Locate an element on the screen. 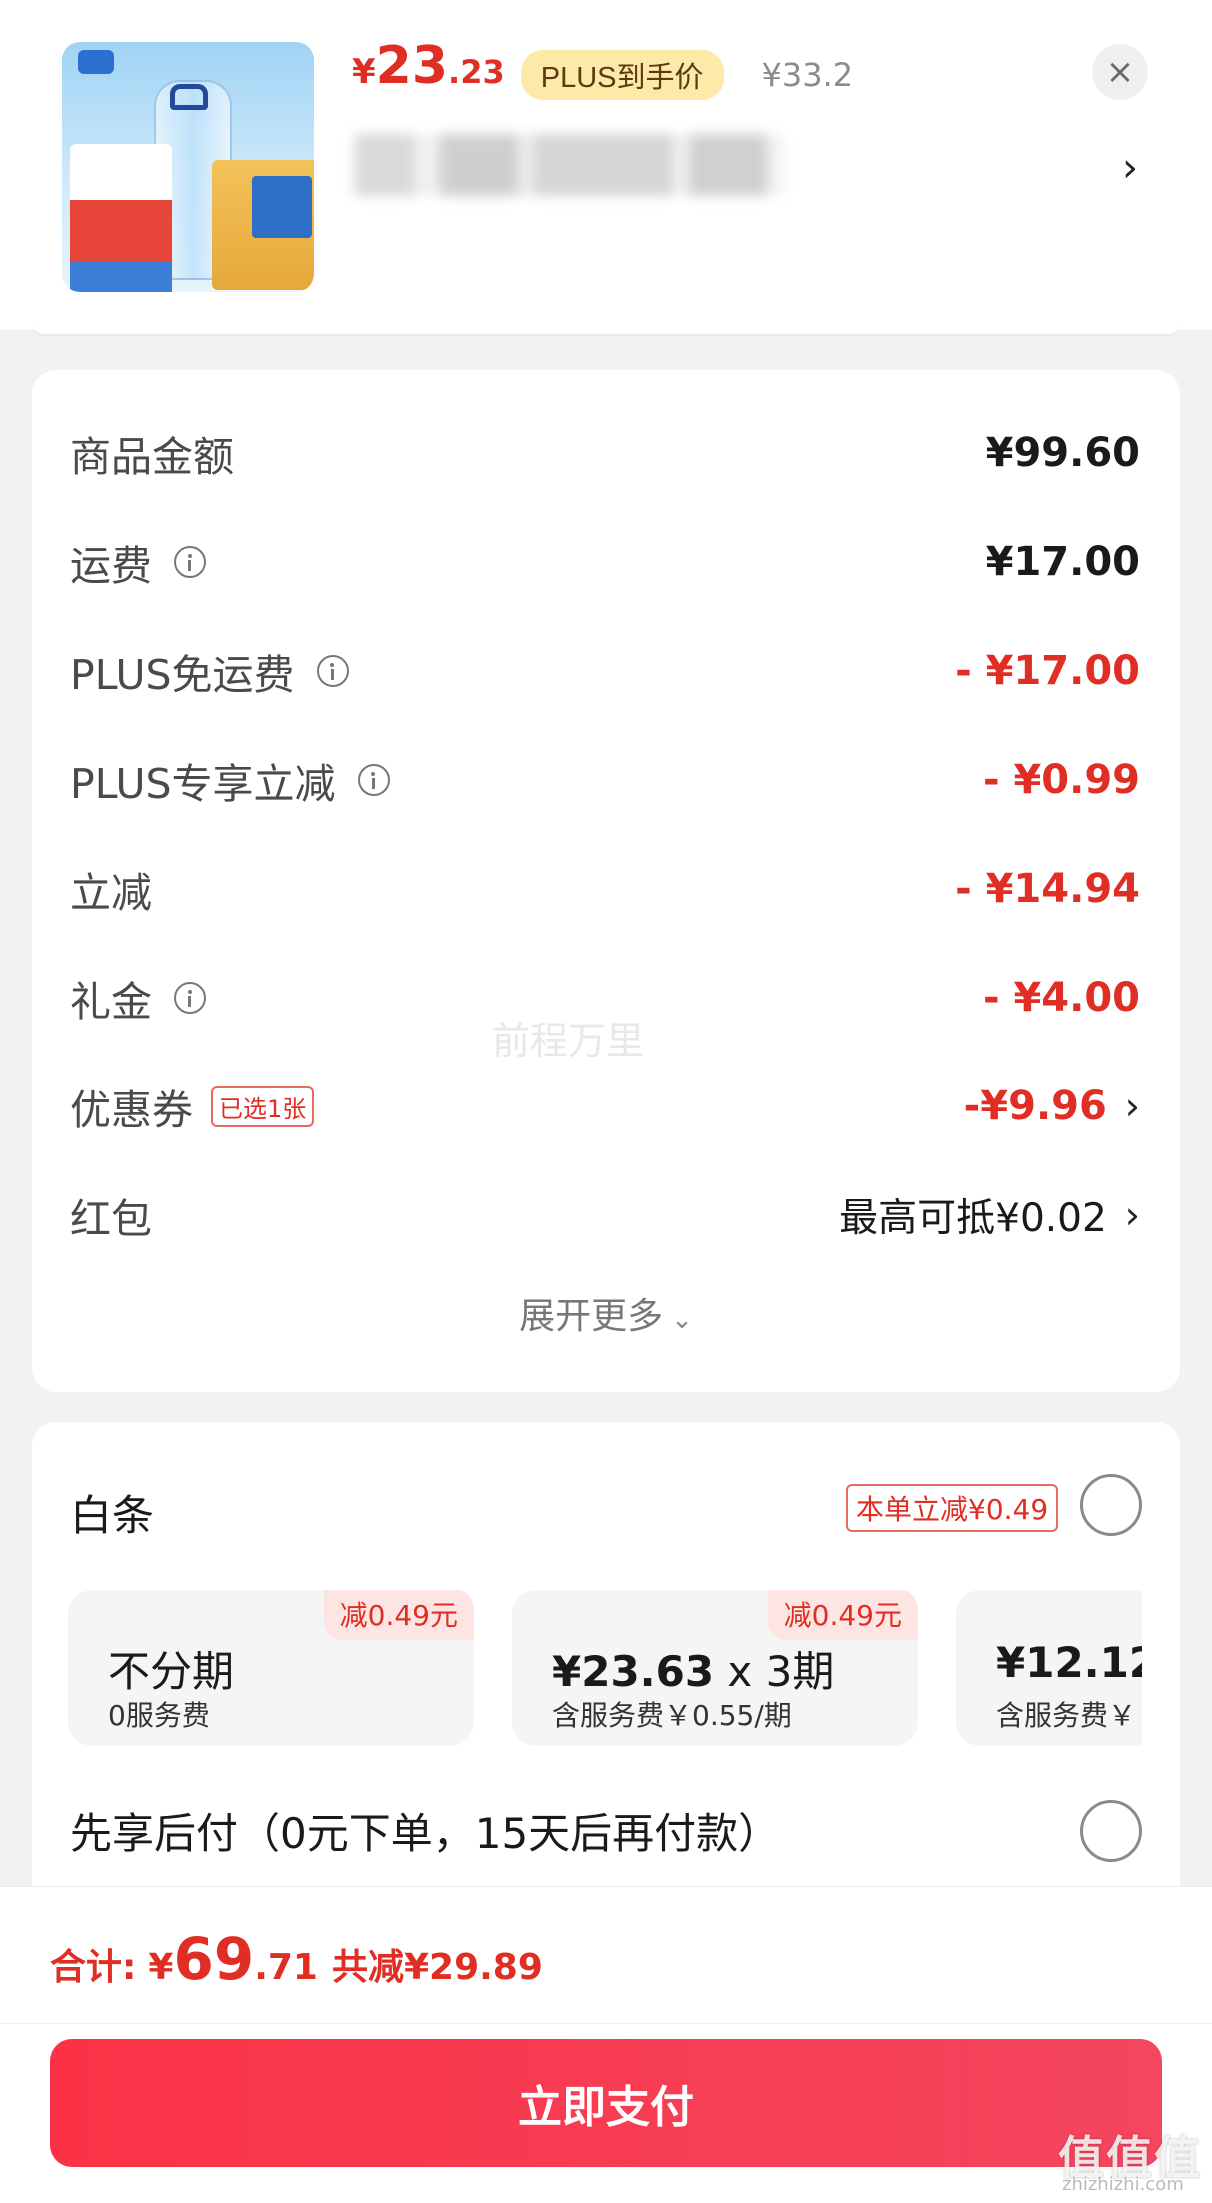  total-integer: 69 is located at coordinates (214, 1959).